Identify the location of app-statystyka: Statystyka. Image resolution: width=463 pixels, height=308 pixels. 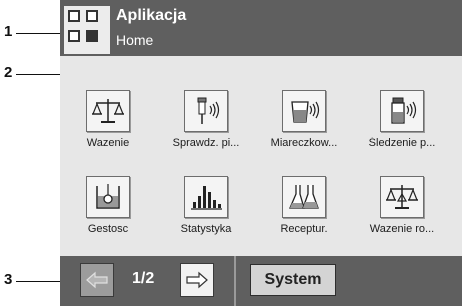
(206, 205).